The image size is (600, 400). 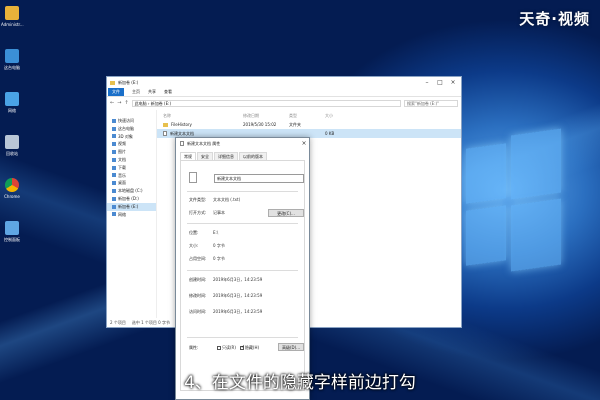 What do you see at coordinates (131, 160) in the screenshot?
I see `sidebar-item: 文档` at bounding box center [131, 160].